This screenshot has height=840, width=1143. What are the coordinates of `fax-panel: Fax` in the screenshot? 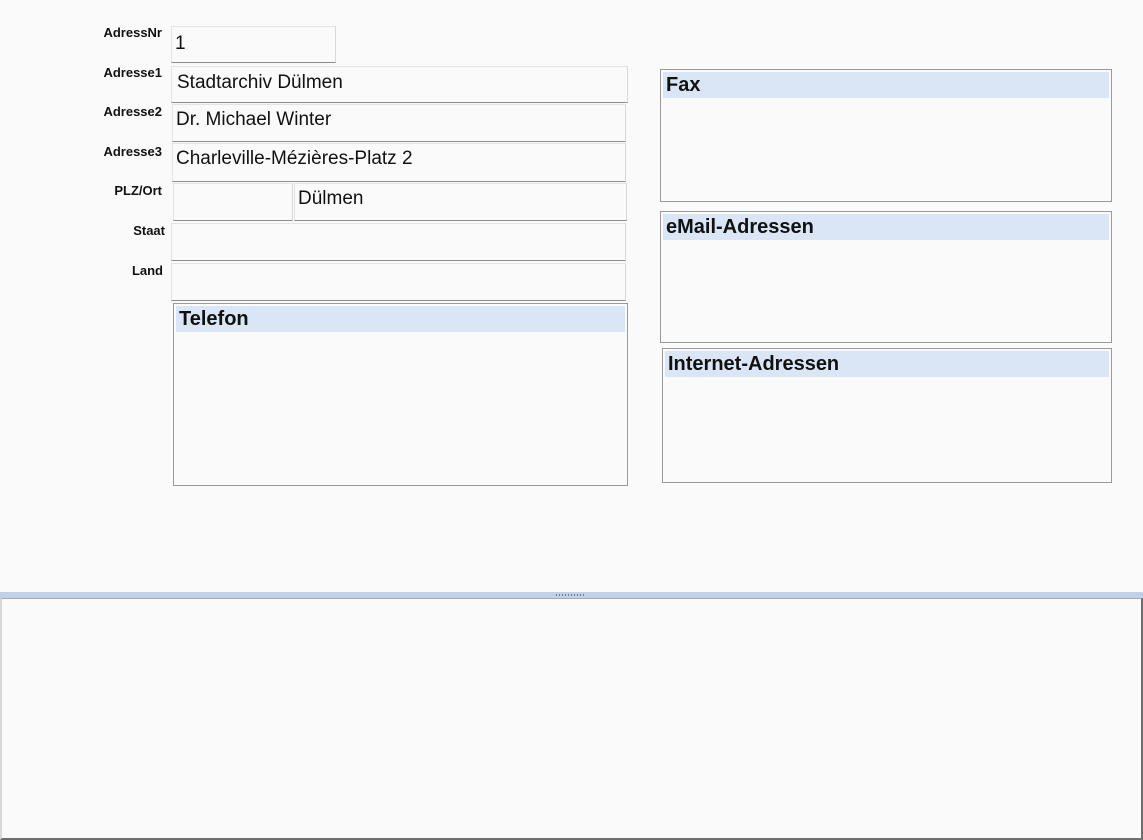 It's located at (886, 135).